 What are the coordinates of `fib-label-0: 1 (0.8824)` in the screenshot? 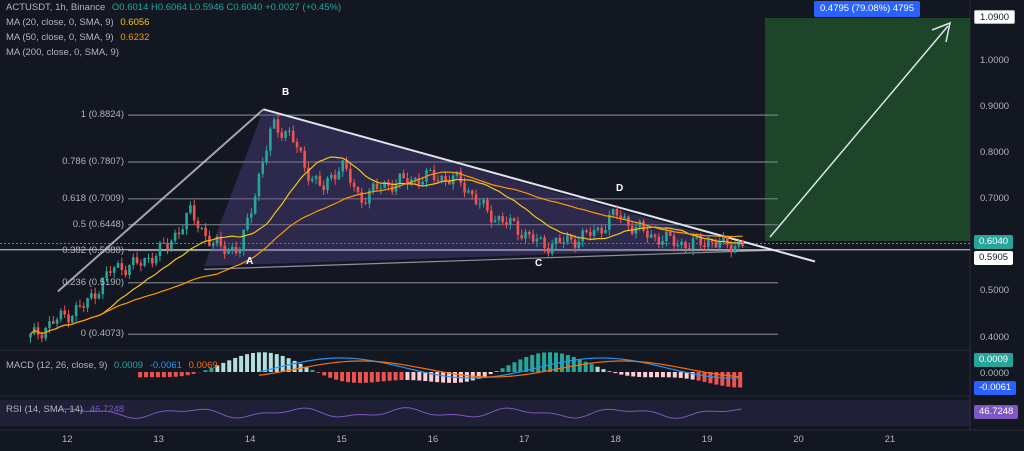 It's located at (102, 115).